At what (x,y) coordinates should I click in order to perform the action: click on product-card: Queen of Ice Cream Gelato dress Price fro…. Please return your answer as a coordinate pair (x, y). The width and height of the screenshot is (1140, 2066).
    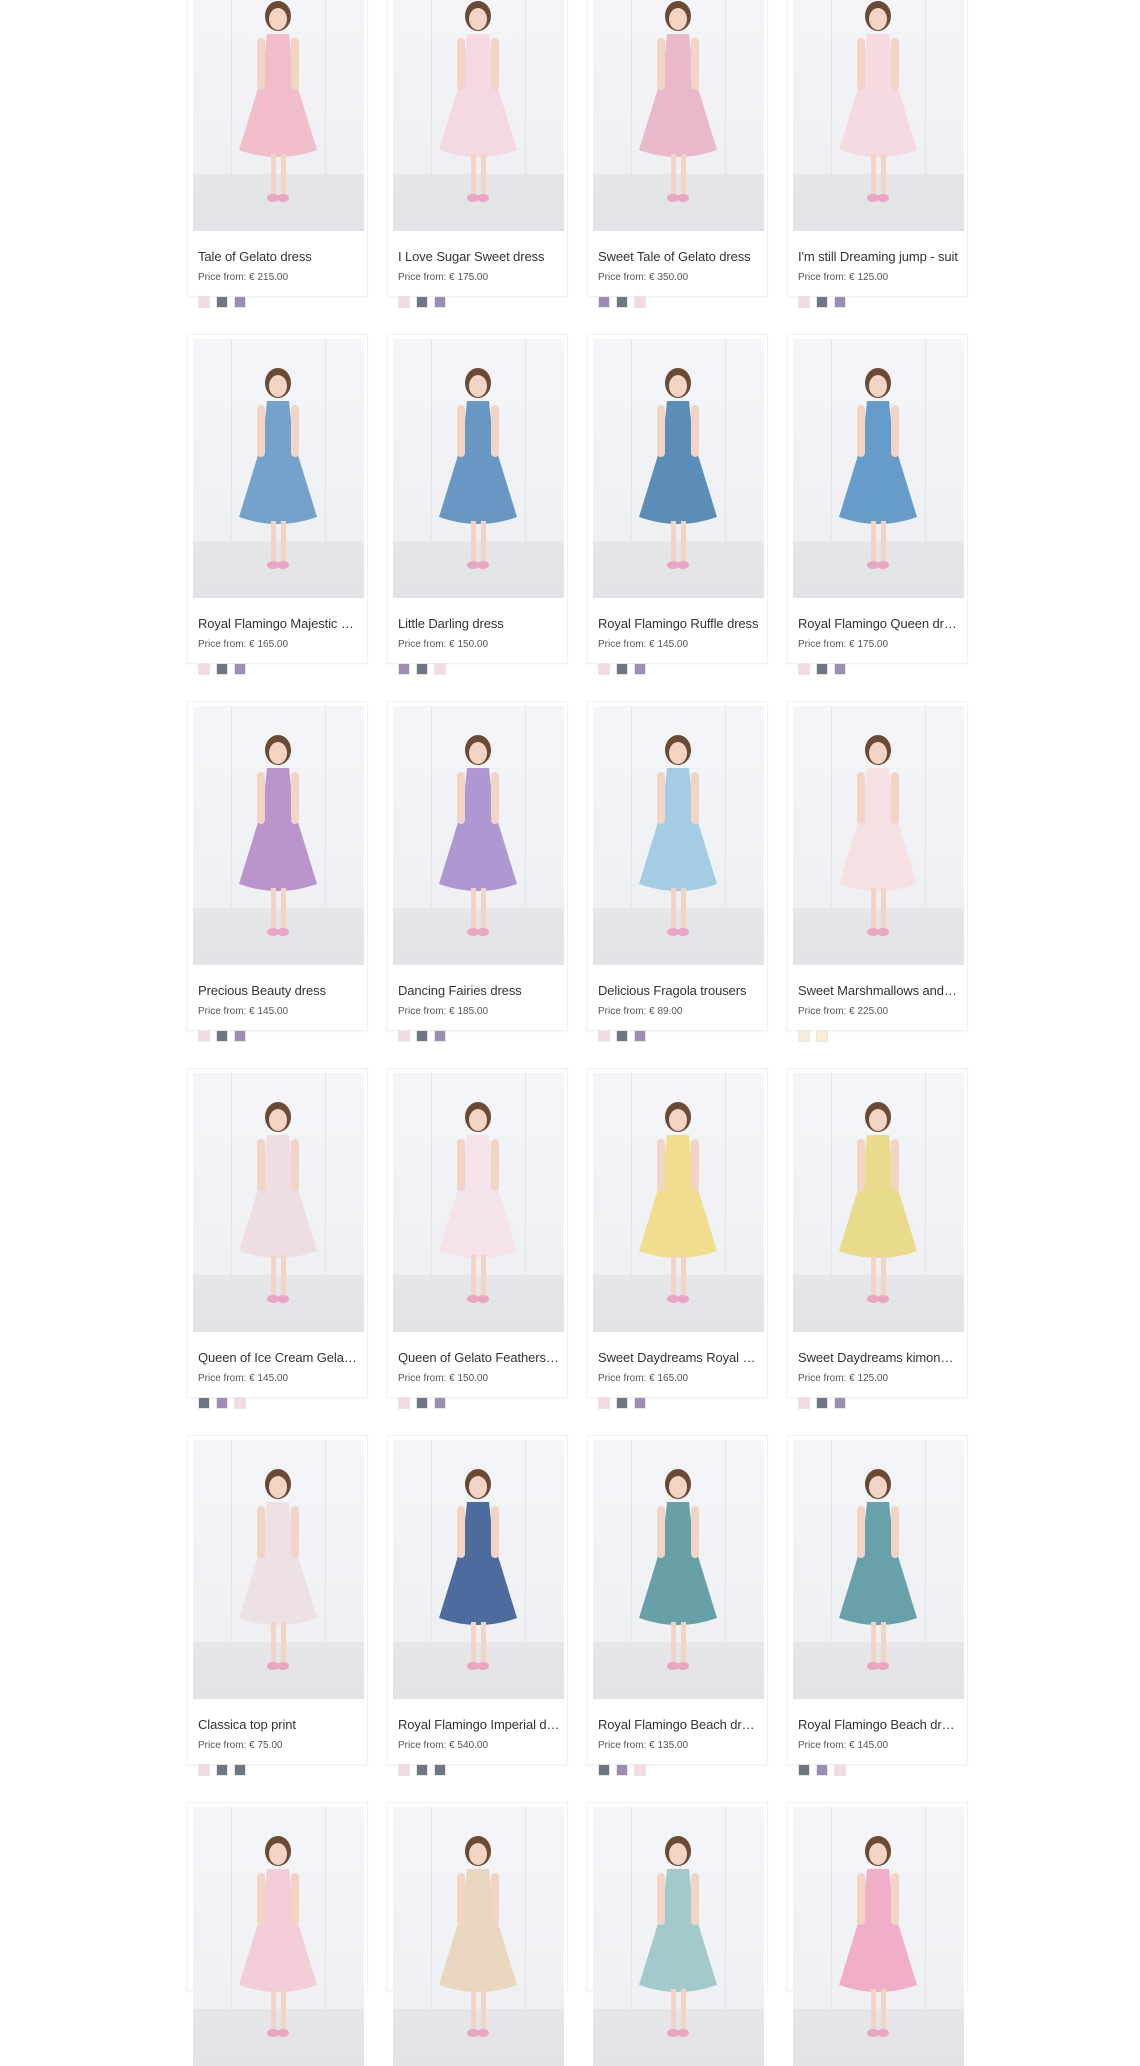
    Looking at the image, I should click on (277, 1238).